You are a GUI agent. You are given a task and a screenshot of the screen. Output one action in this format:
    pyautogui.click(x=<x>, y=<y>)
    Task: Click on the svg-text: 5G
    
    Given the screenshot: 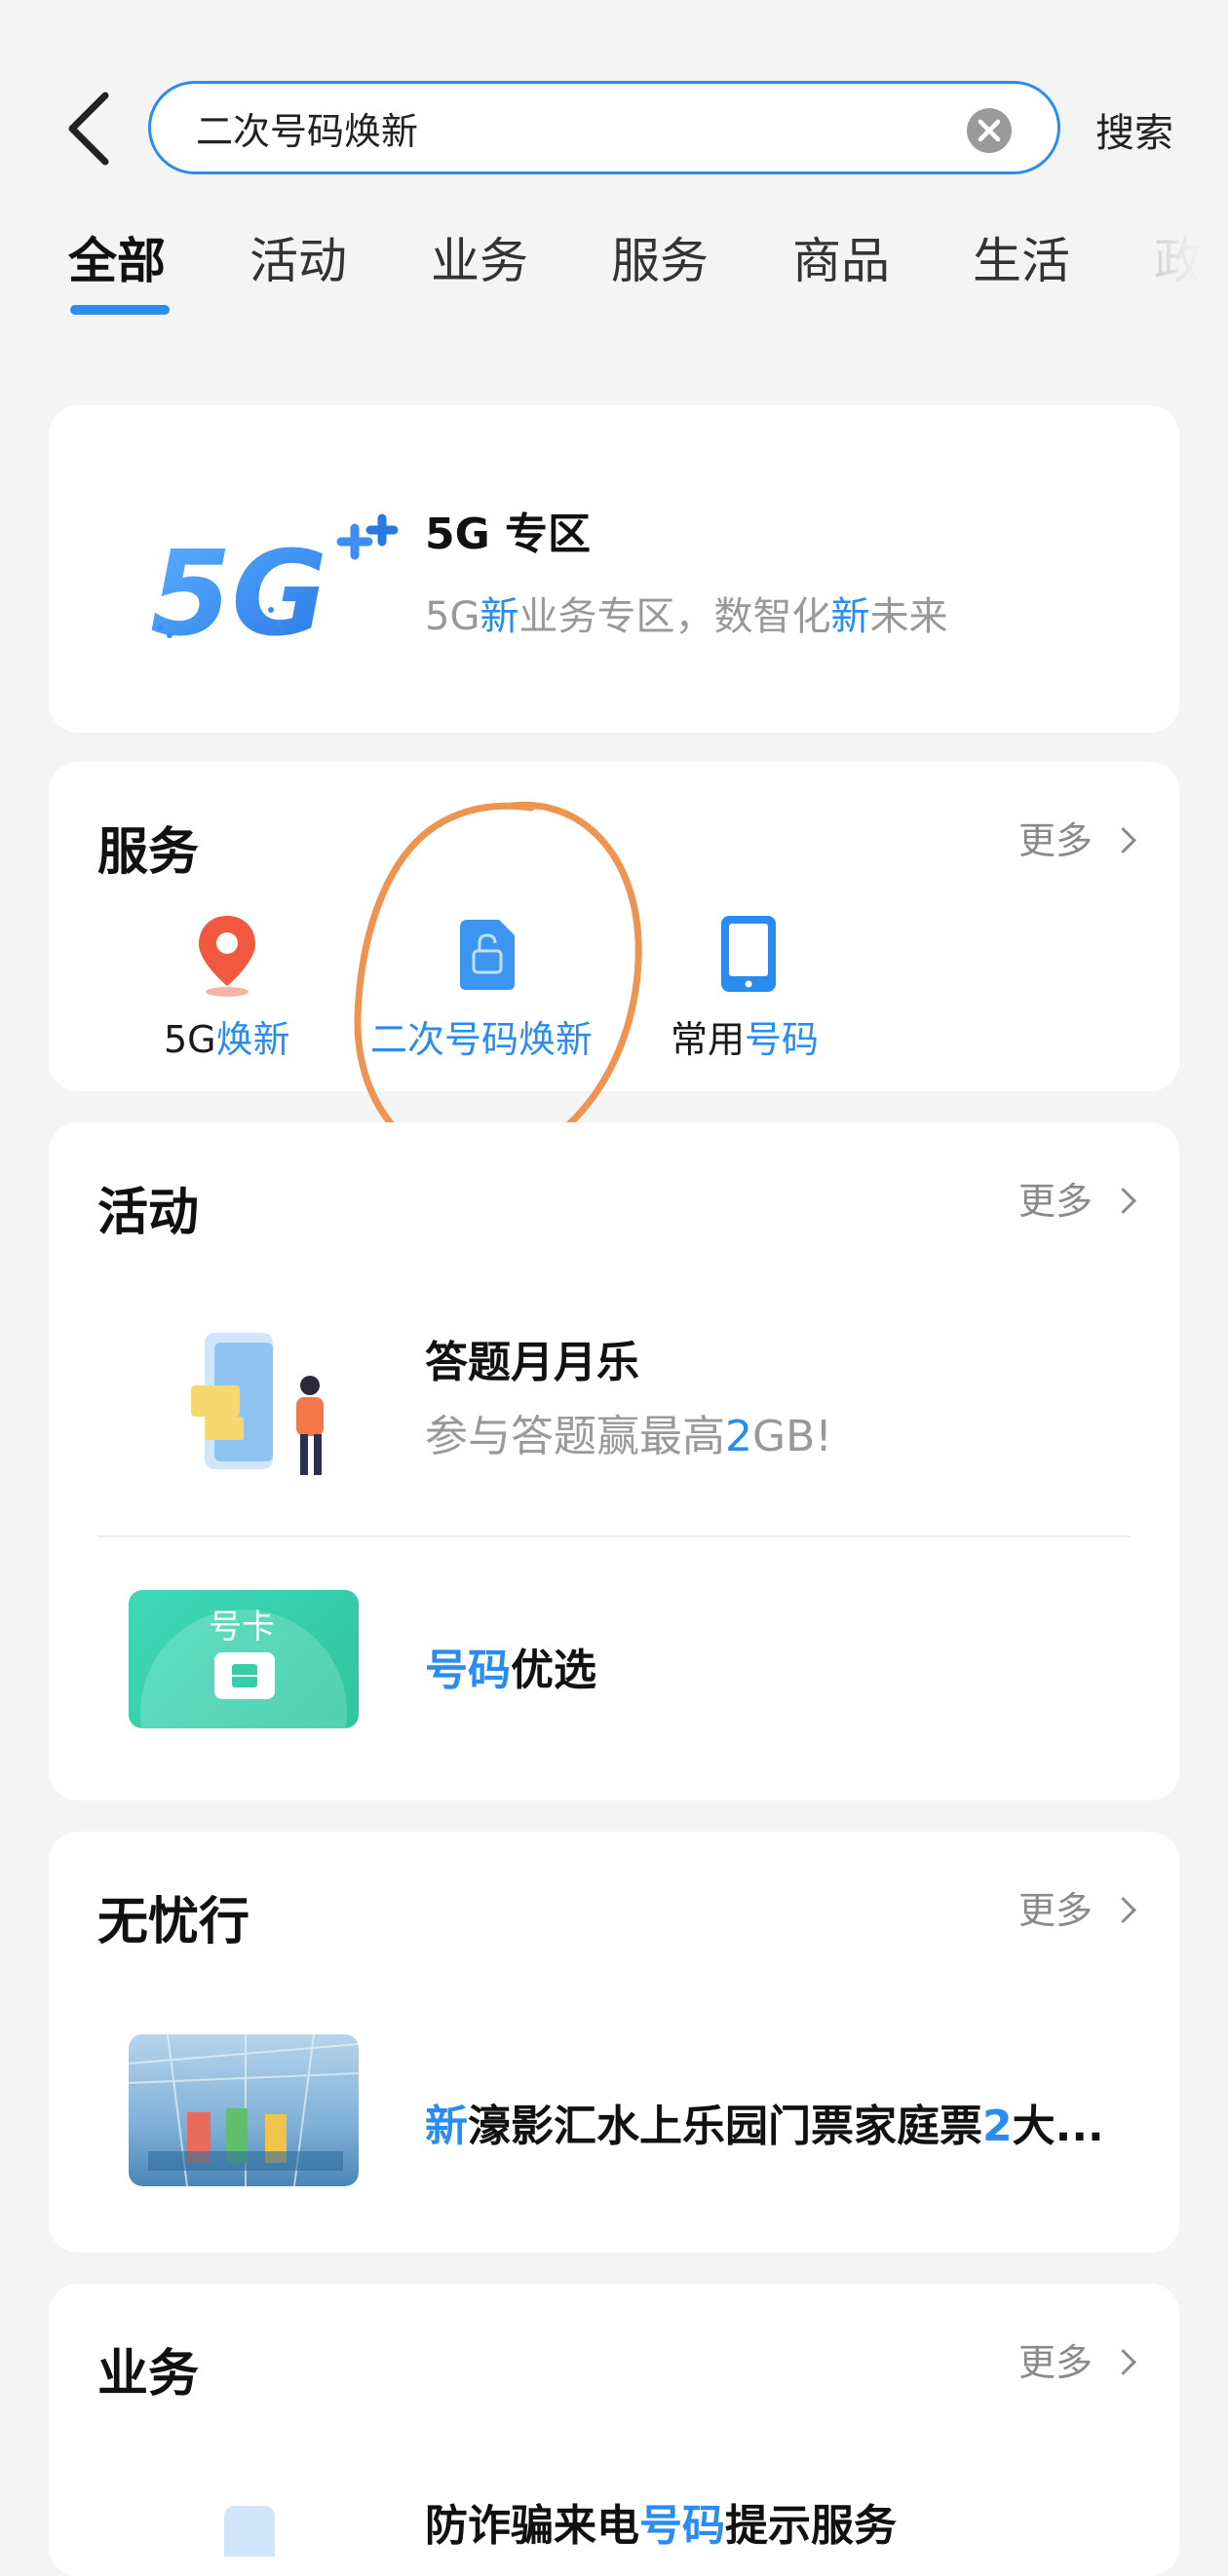 What is the action you would take?
    pyautogui.click(x=238, y=593)
    